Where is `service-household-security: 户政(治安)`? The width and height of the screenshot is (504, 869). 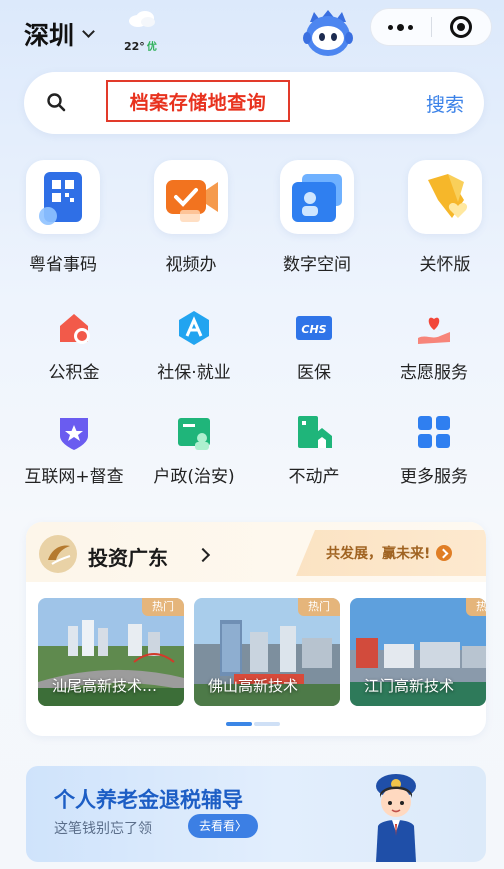
service-household-security: 户政(治安) is located at coordinates (194, 449).